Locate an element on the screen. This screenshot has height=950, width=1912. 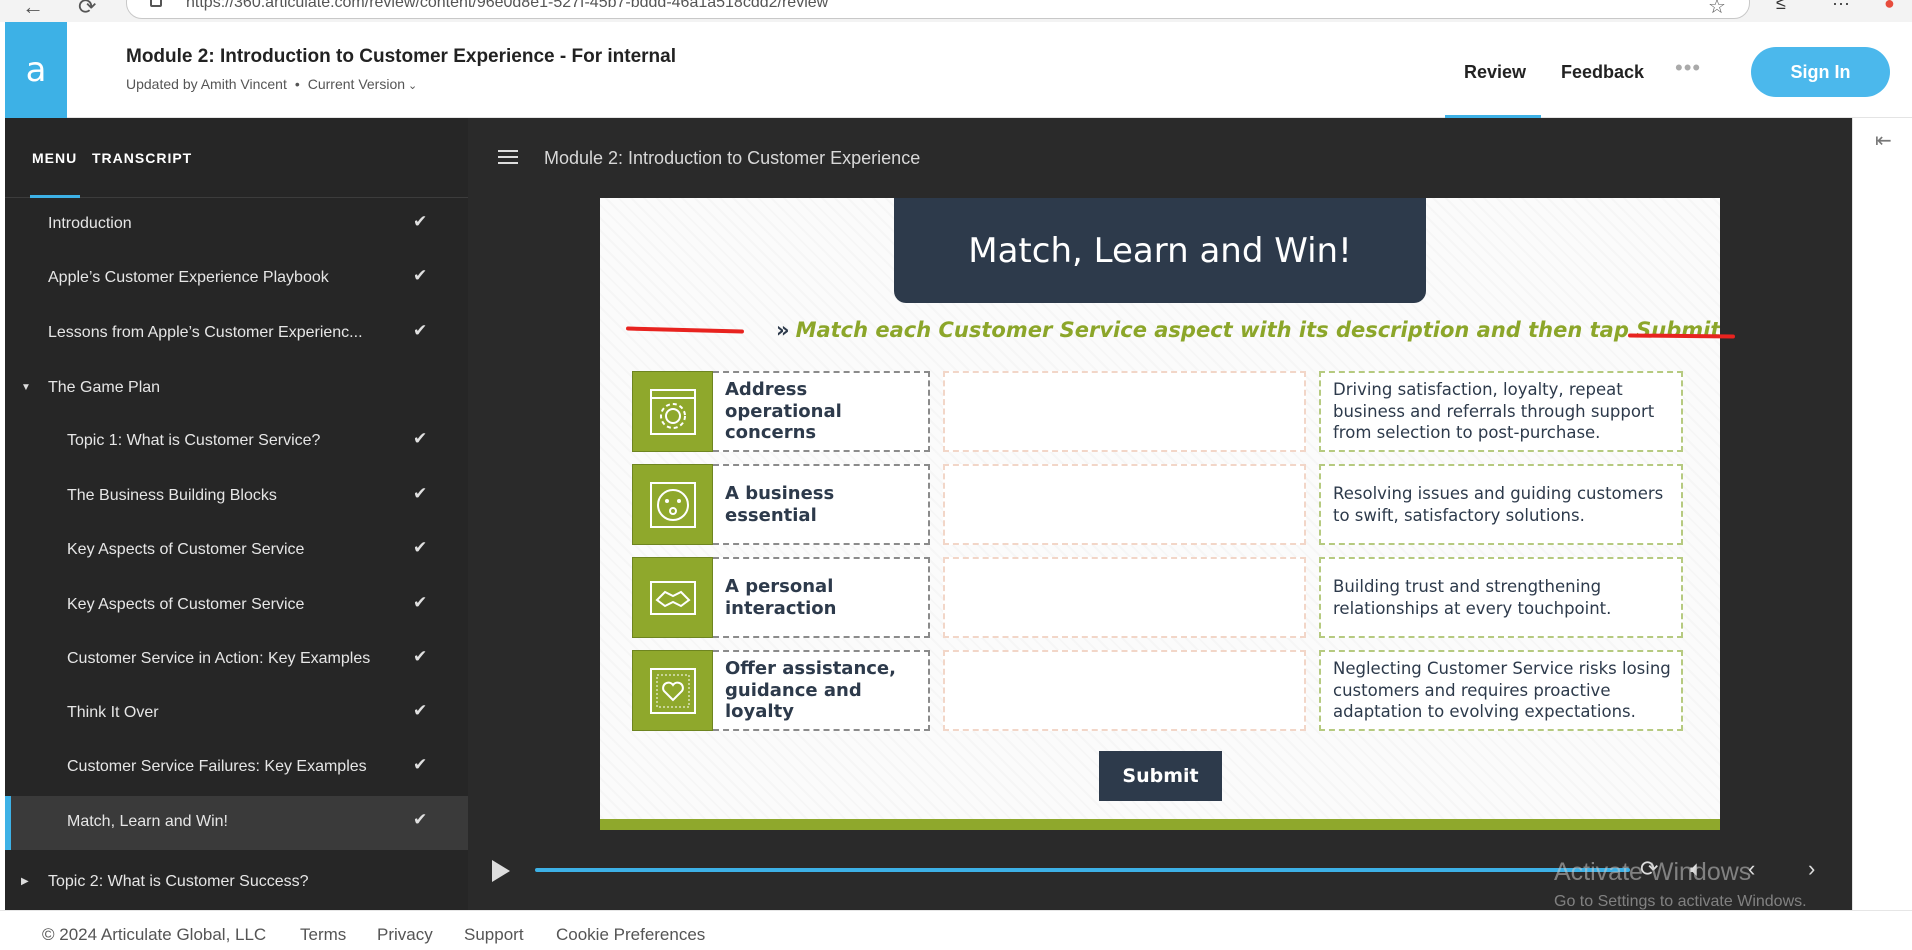
version-label: Current Version is located at coordinates (356, 84).